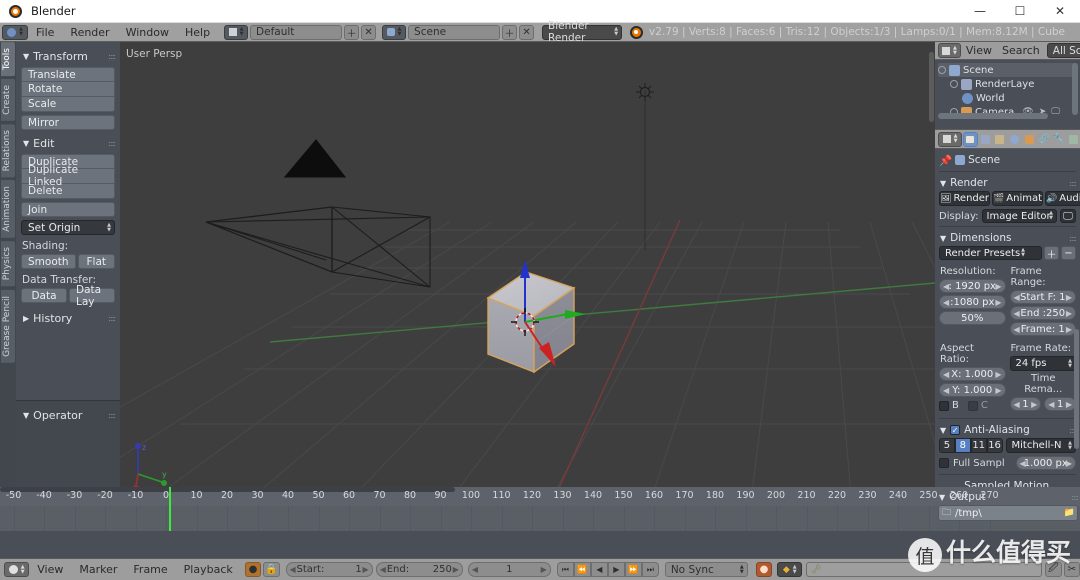 This screenshot has height=580, width=1080. I want to click on end-frame-field: ◀ End: 250 ▶, so click(419, 569).